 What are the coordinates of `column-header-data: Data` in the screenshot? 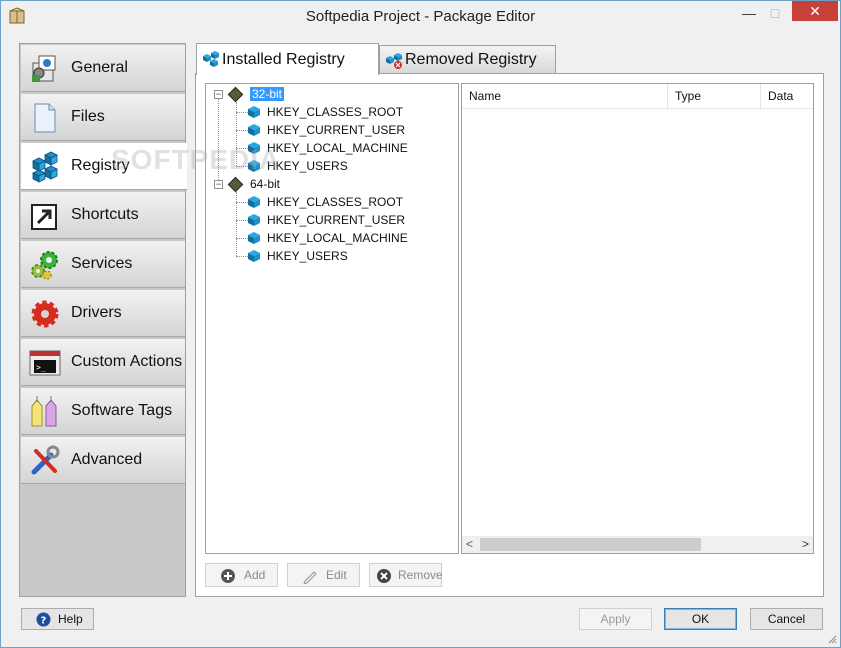 It's located at (787, 96).